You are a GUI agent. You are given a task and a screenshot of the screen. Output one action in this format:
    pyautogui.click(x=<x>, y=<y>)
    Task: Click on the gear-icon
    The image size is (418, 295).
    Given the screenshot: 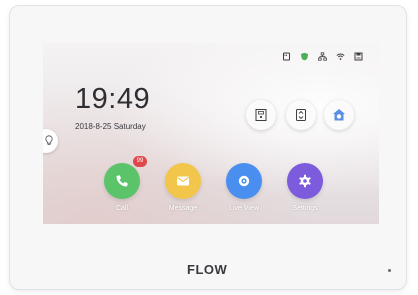 What is the action you would take?
    pyautogui.click(x=305, y=181)
    